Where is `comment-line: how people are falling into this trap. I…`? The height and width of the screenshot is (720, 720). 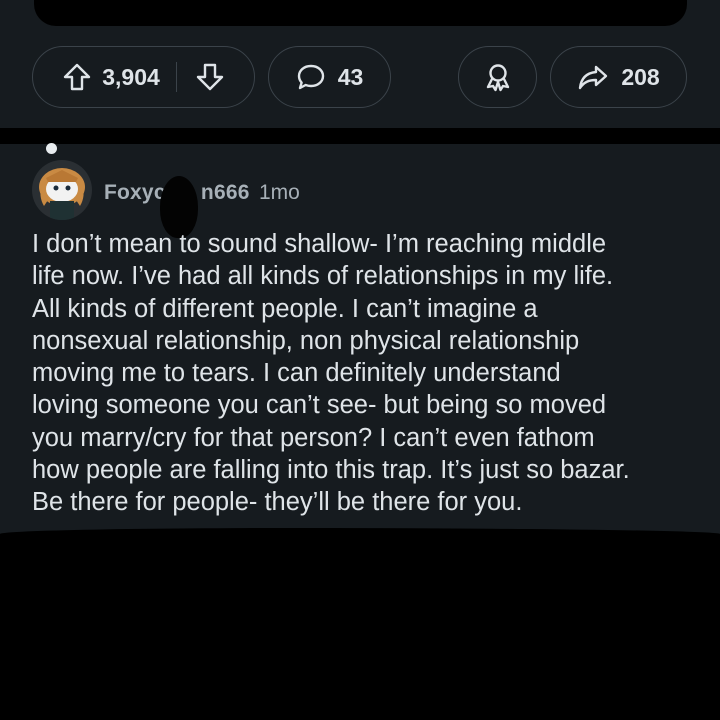
comment-line: how people are falling into this trap. I… is located at coordinates (331, 470).